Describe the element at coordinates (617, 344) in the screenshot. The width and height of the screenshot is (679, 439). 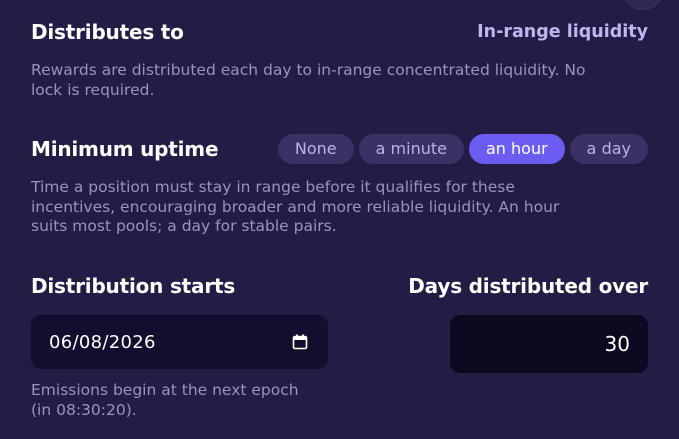
I see `days-value: 30` at that location.